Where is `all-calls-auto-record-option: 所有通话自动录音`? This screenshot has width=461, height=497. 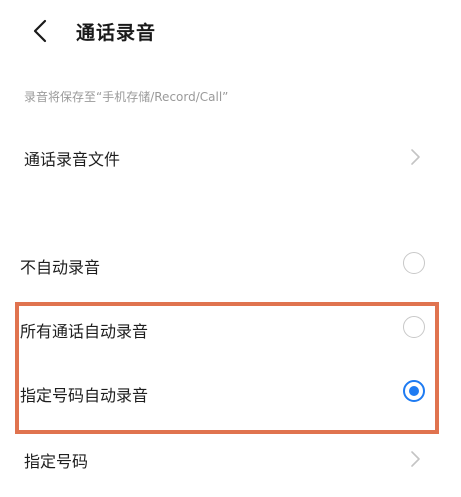
all-calls-auto-record-option: 所有通话自动录音 is located at coordinates (230, 329).